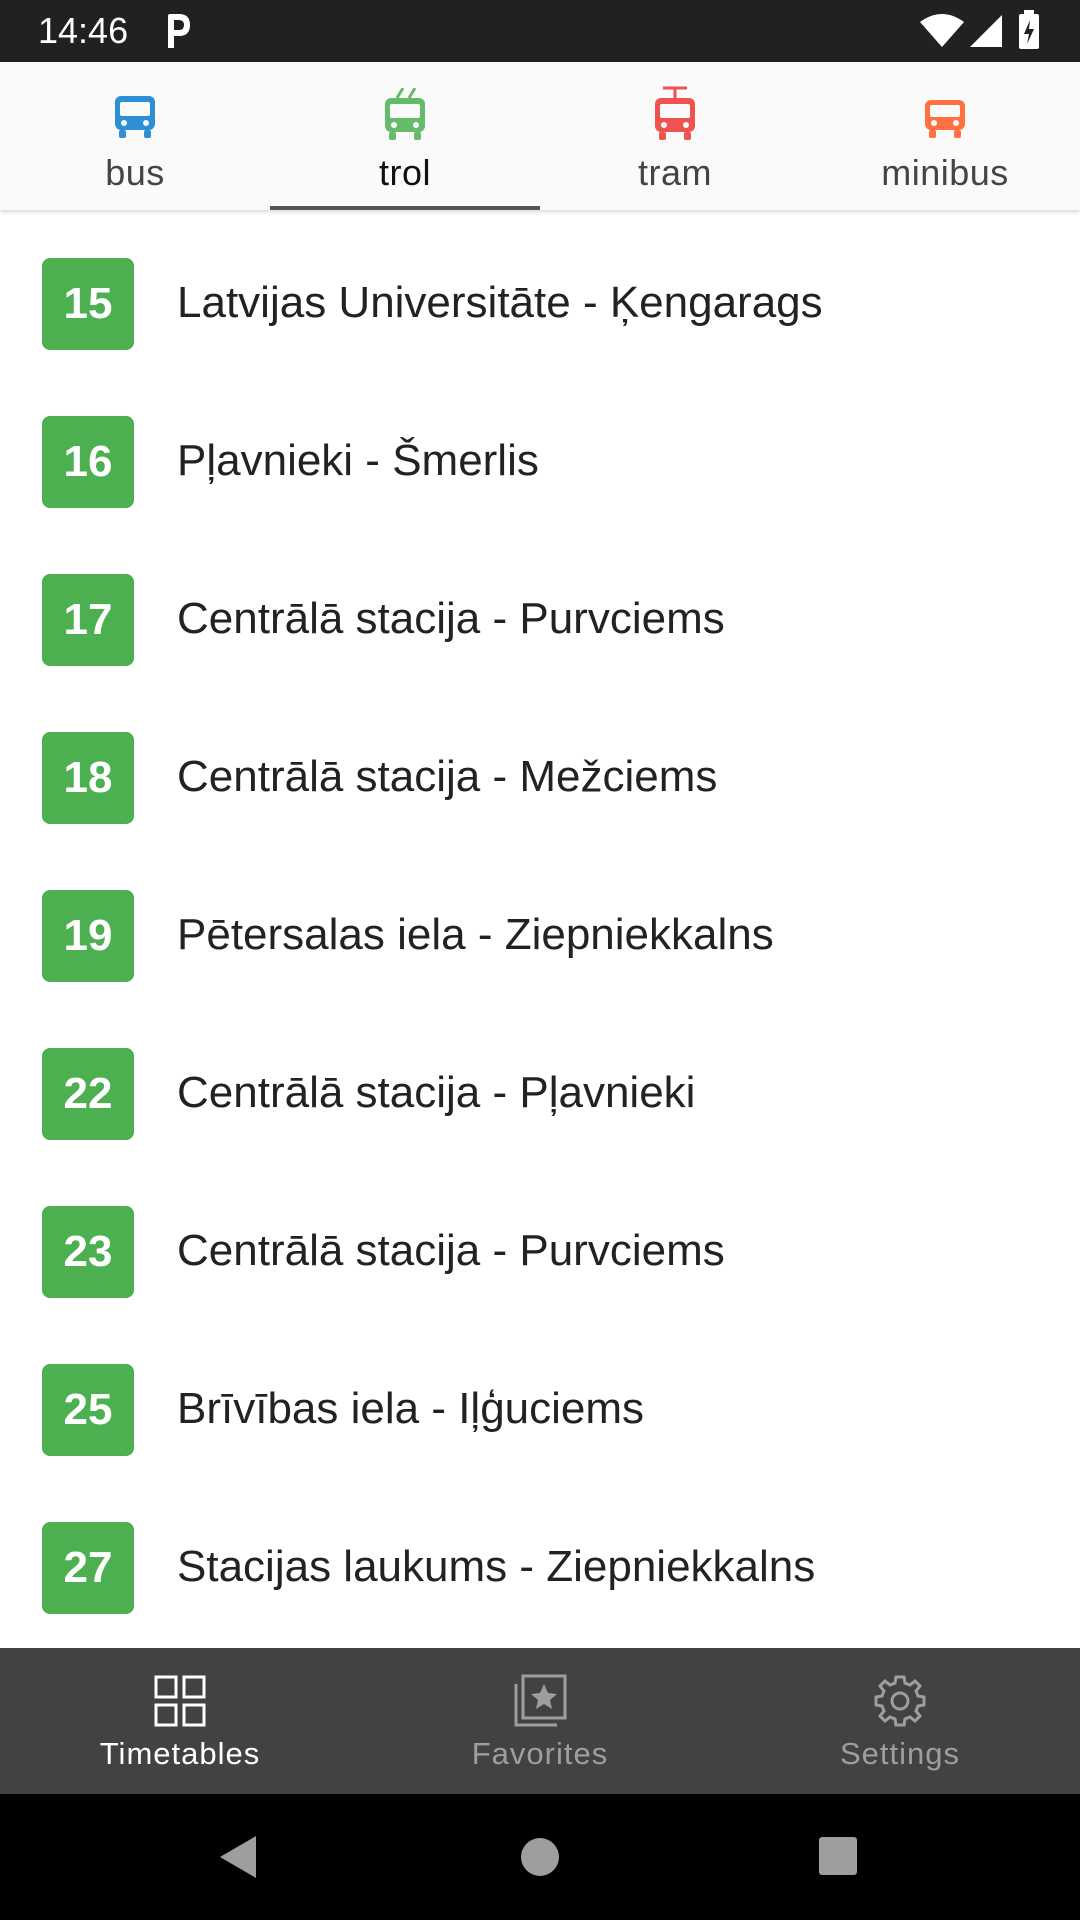 The image size is (1080, 1920). Describe the element at coordinates (88, 778) in the screenshot. I see `route-number-badge: 18` at that location.